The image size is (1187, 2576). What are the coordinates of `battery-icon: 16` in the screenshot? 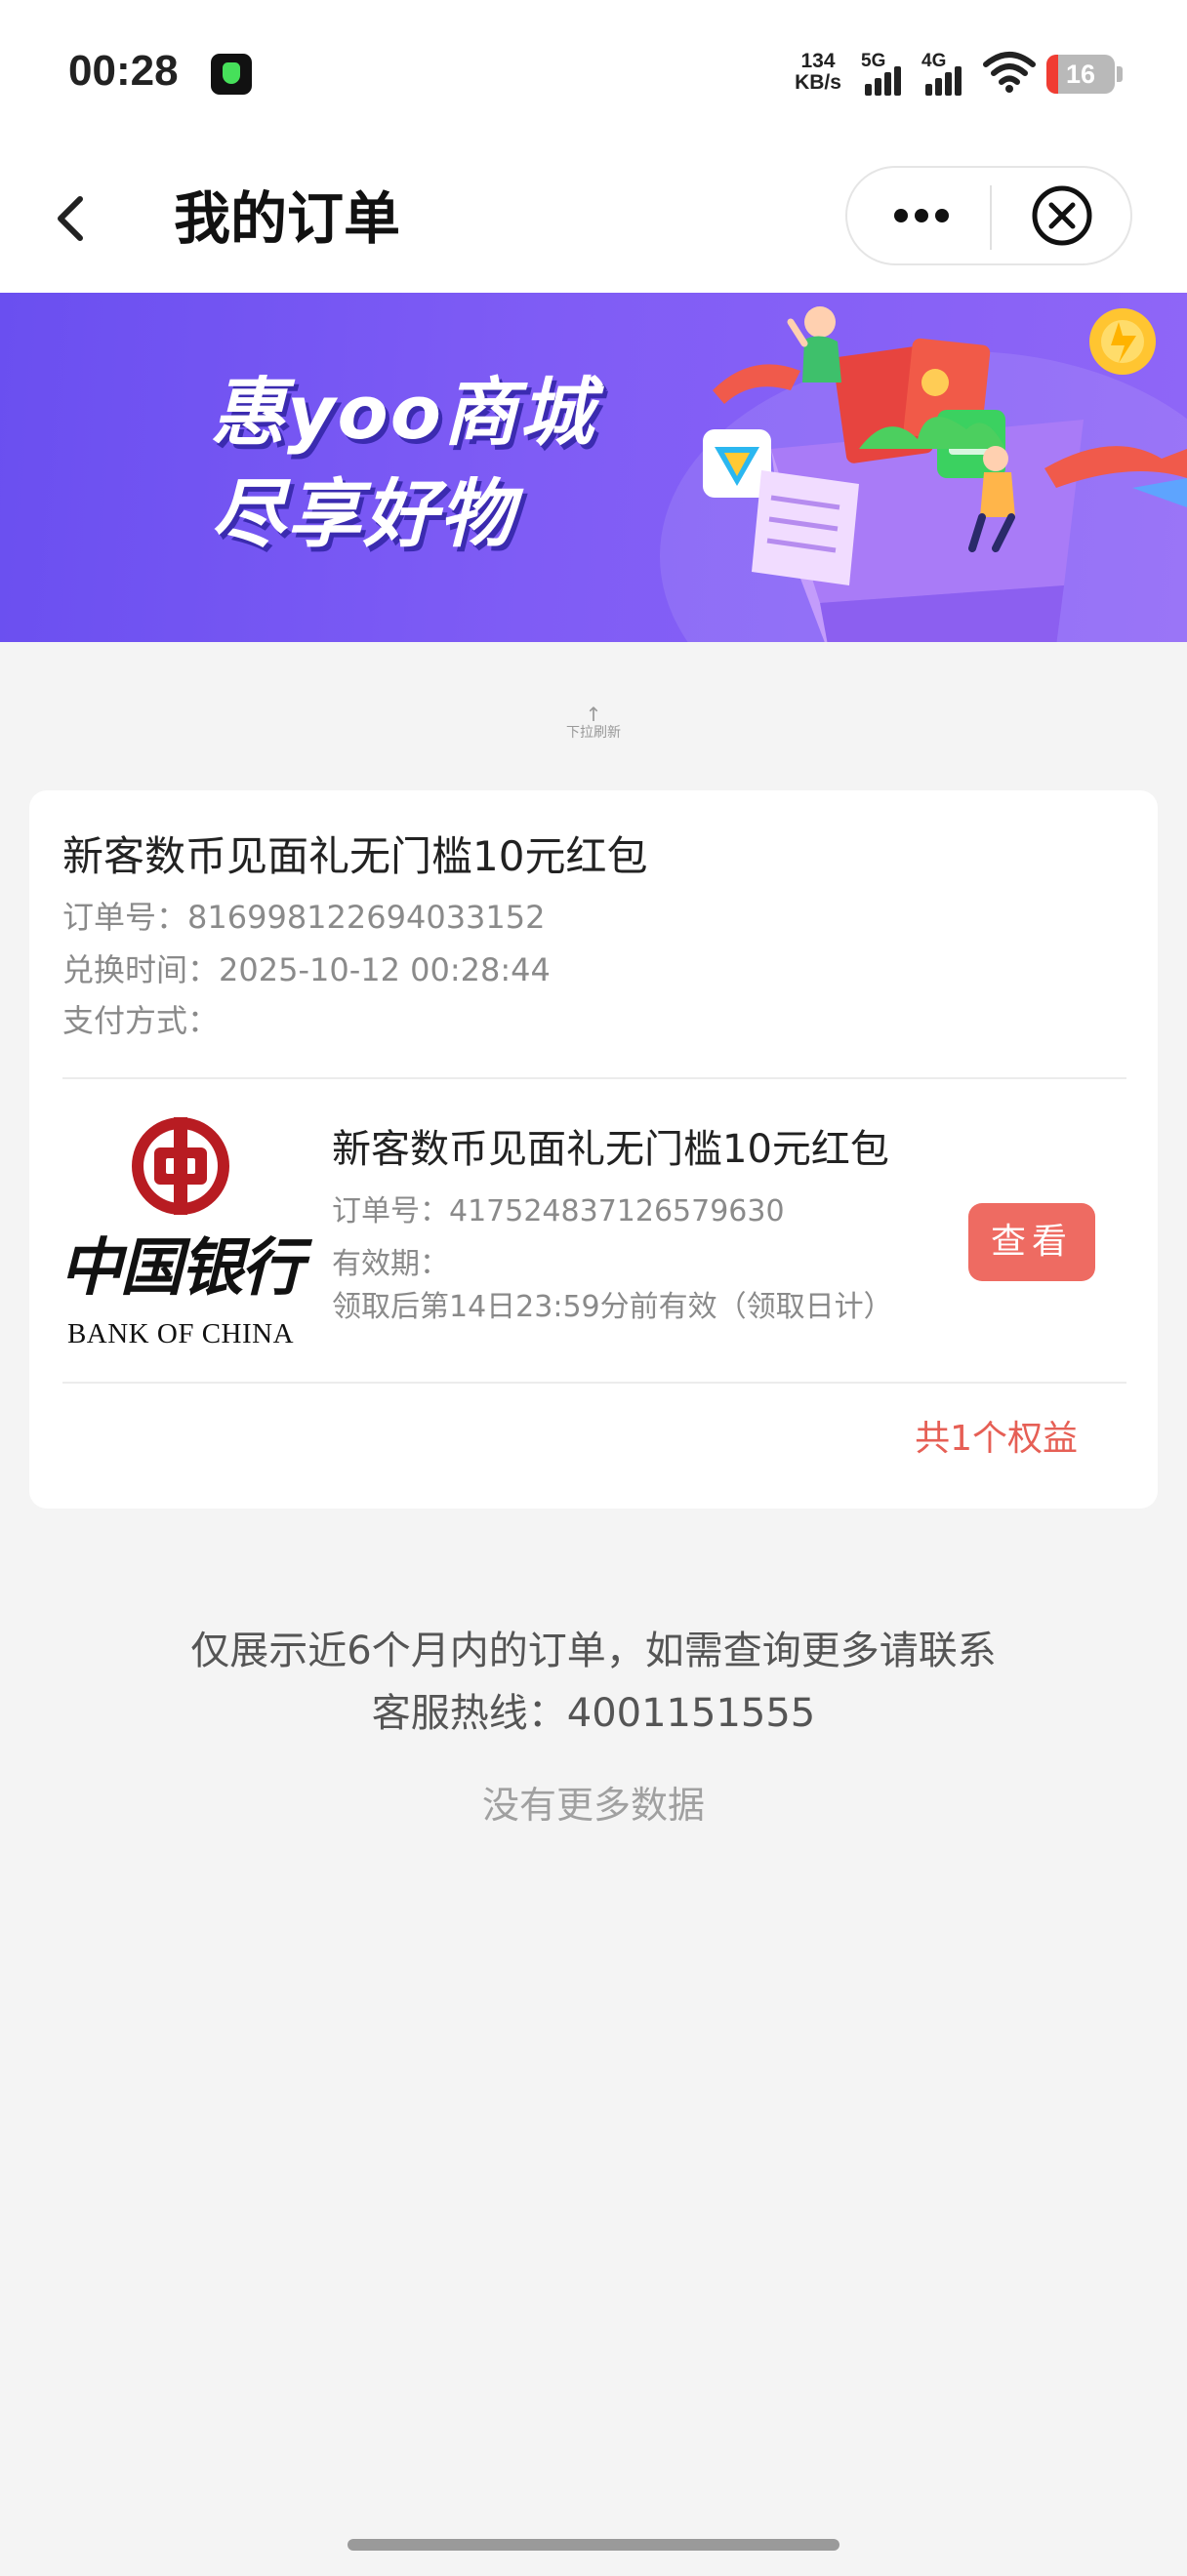 It's located at (1080, 74).